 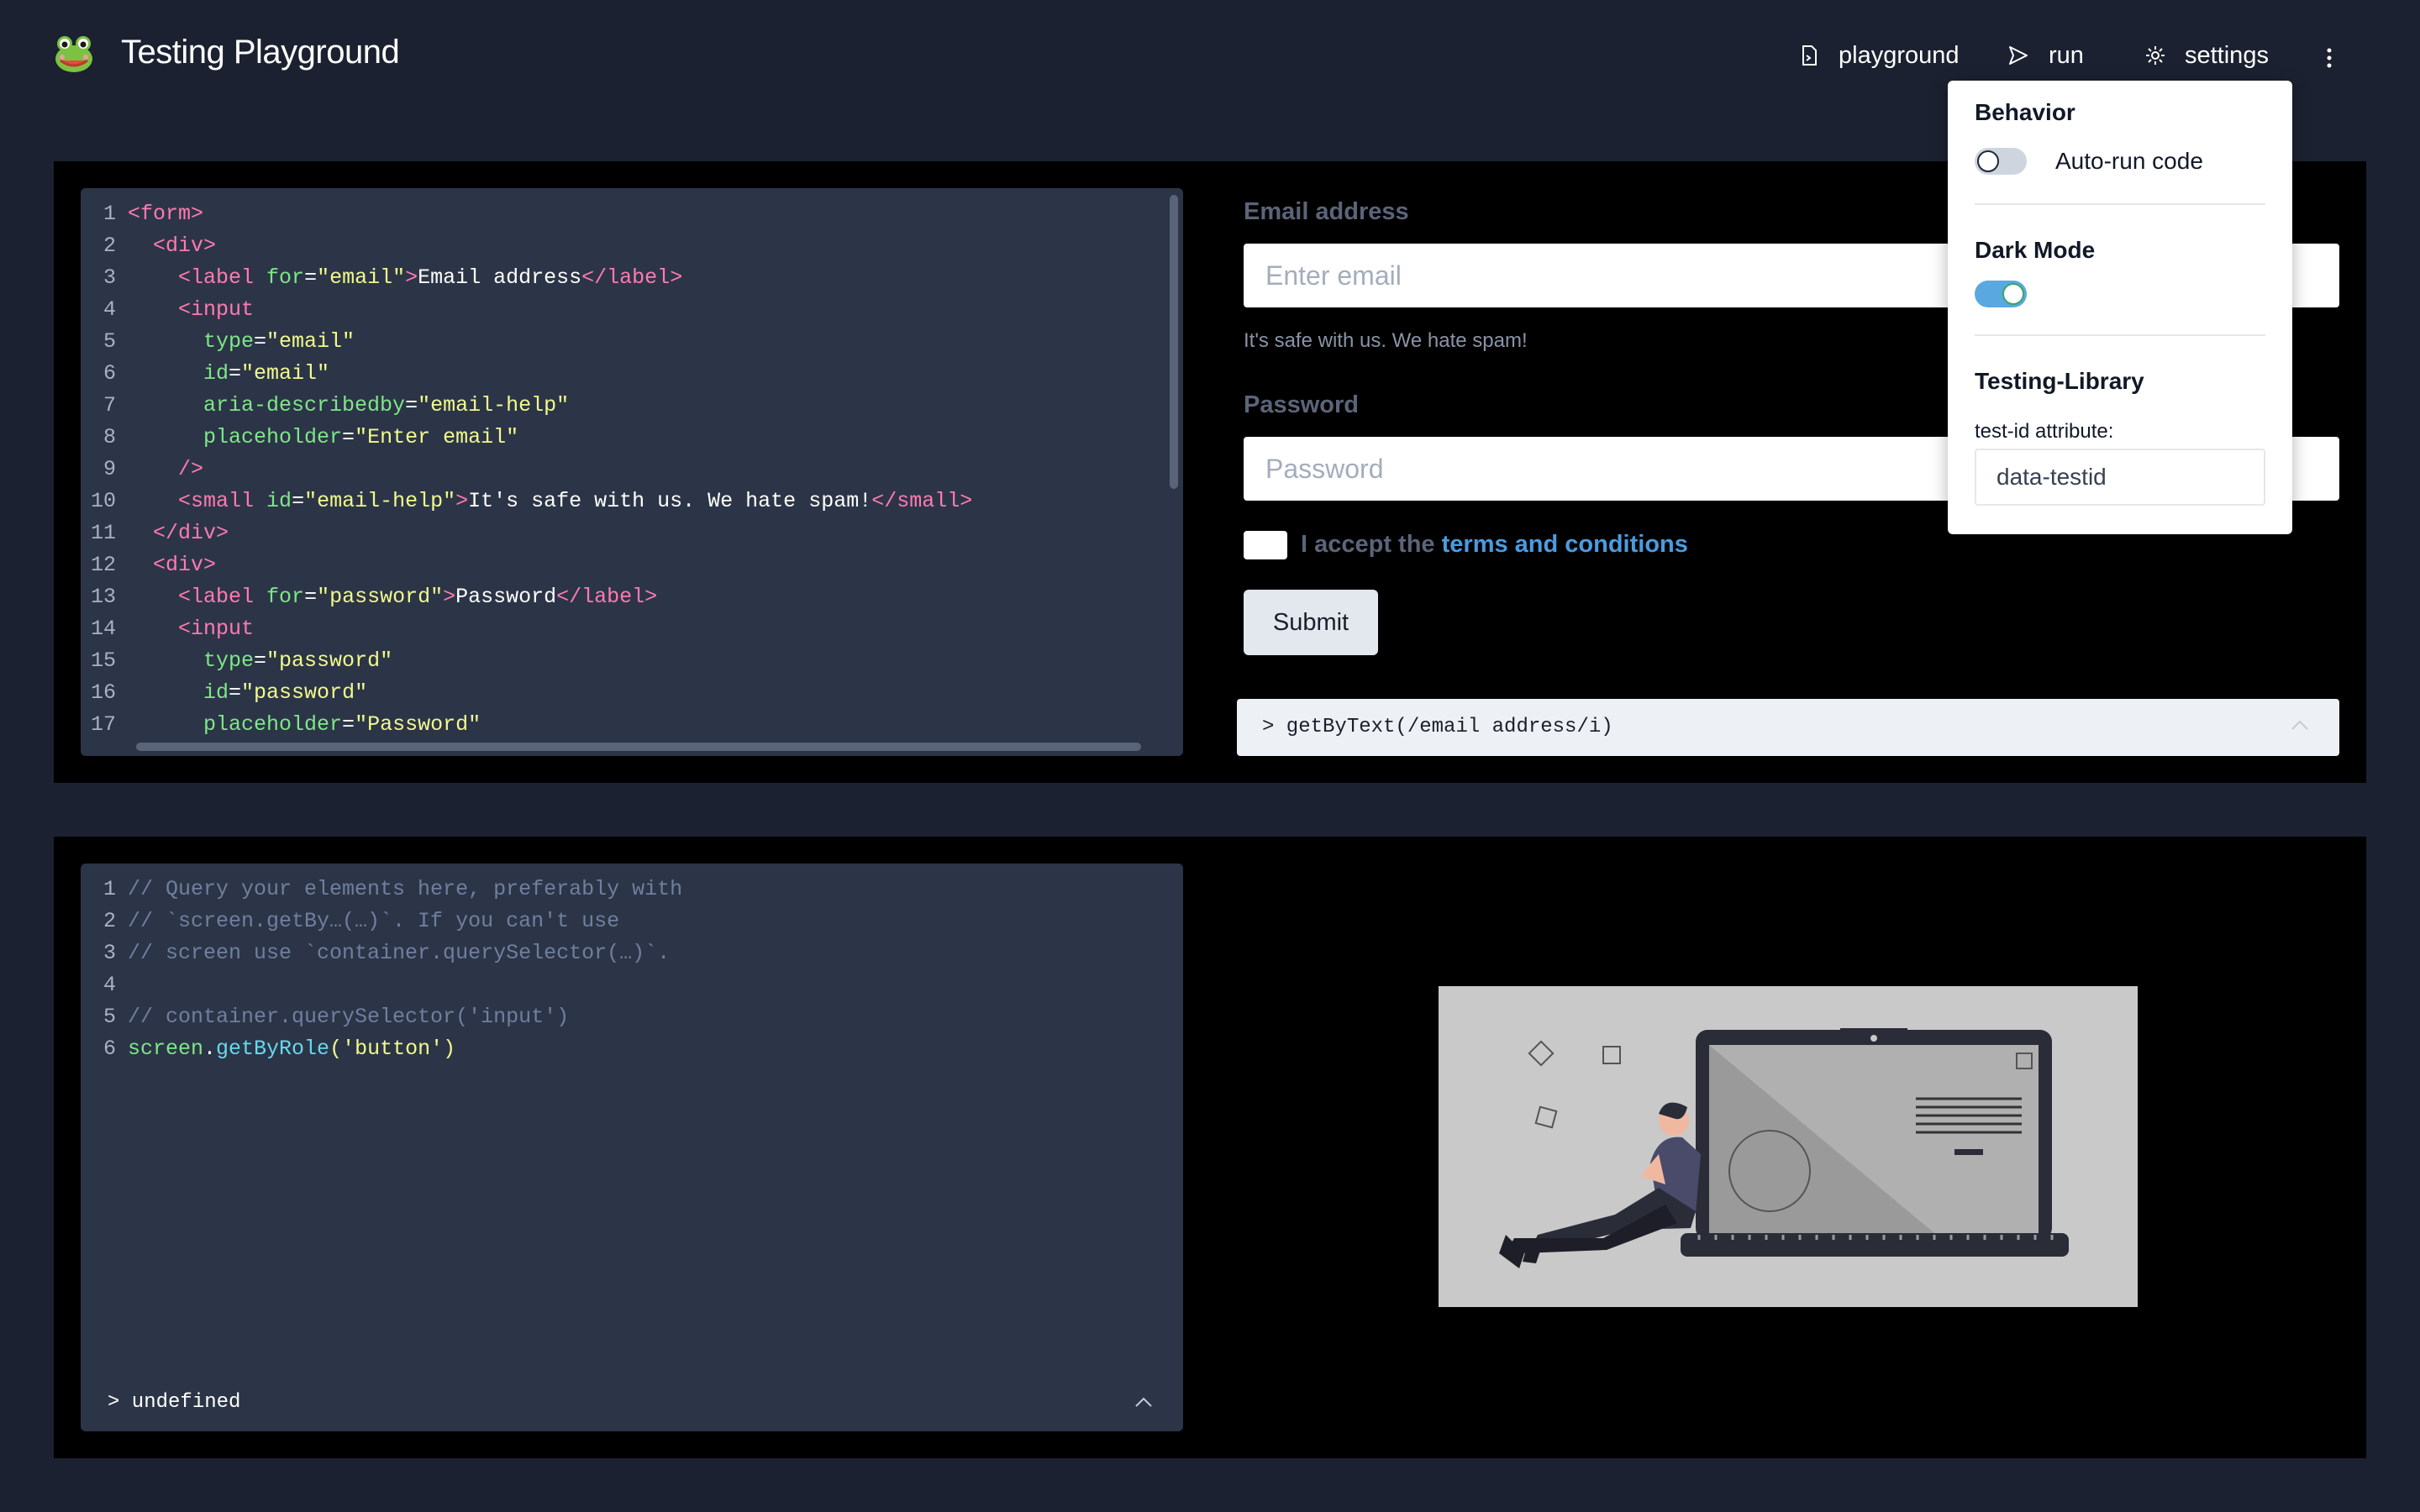 What do you see at coordinates (1301, 404) in the screenshot?
I see `password-label: Password` at bounding box center [1301, 404].